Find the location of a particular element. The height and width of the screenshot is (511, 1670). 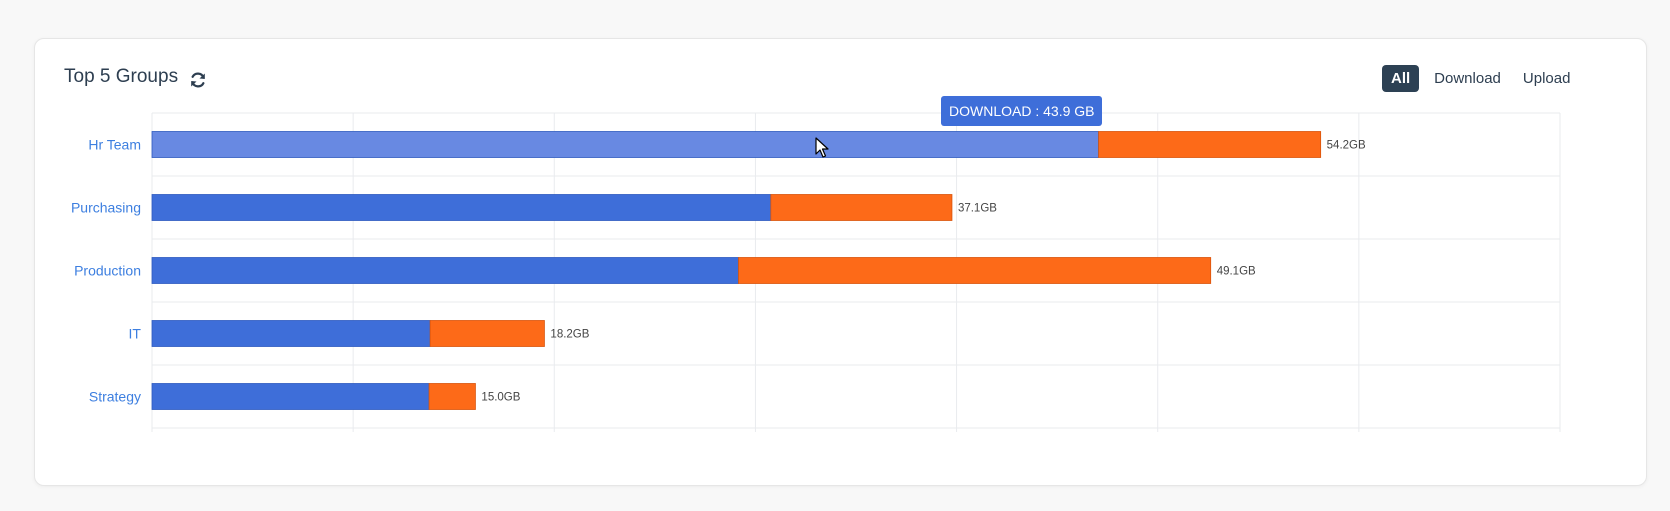

bar-tooltip: DOWNLOAD : 43.9 GB is located at coordinates (1022, 111).